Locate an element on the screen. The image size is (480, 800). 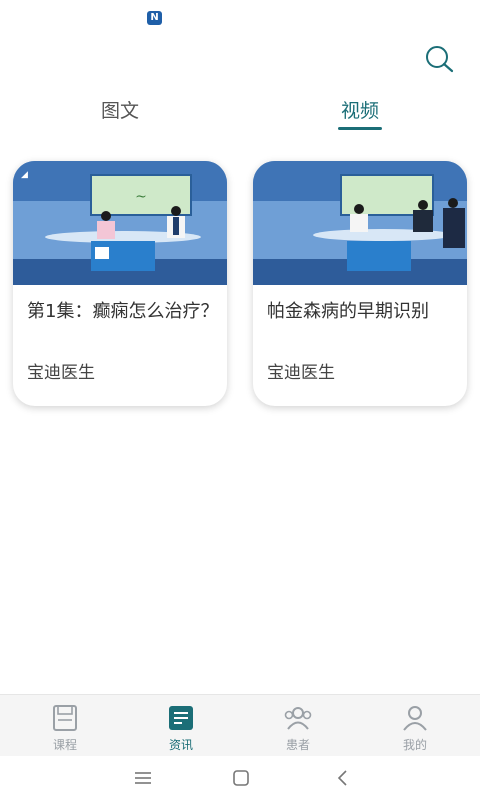
profile-icon is located at coordinates (415, 718).